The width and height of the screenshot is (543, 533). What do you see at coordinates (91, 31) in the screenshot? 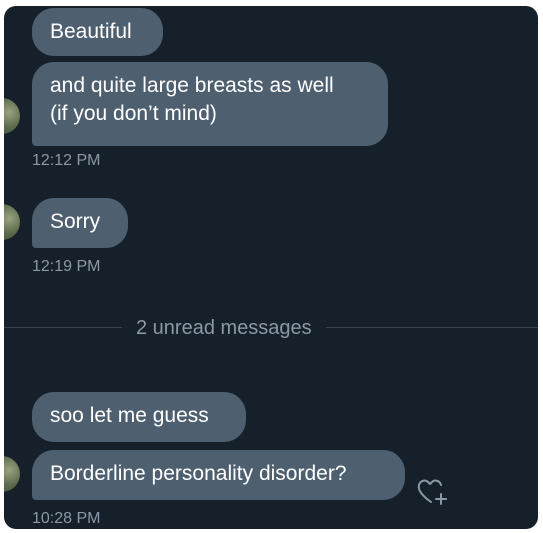
I see `message-text: Beautiful` at bounding box center [91, 31].